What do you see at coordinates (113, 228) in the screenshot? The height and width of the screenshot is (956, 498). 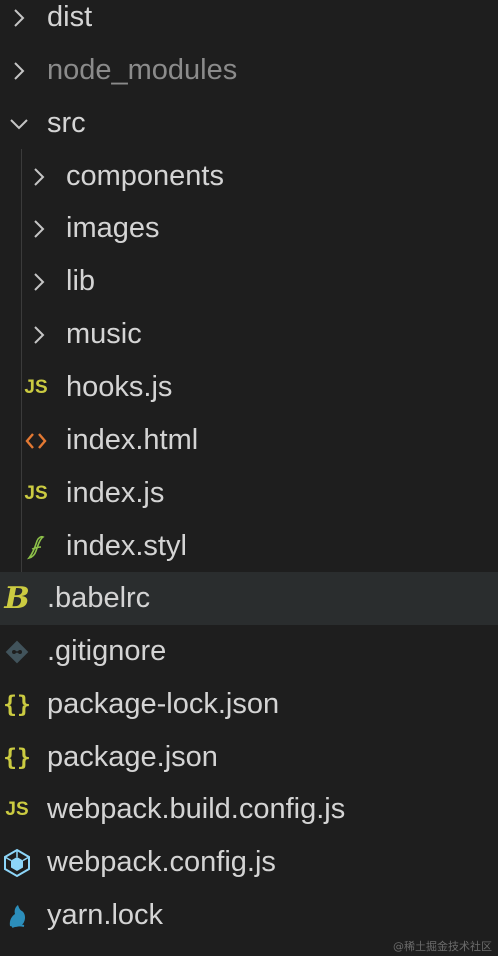 I see `tree-item-label: images` at bounding box center [113, 228].